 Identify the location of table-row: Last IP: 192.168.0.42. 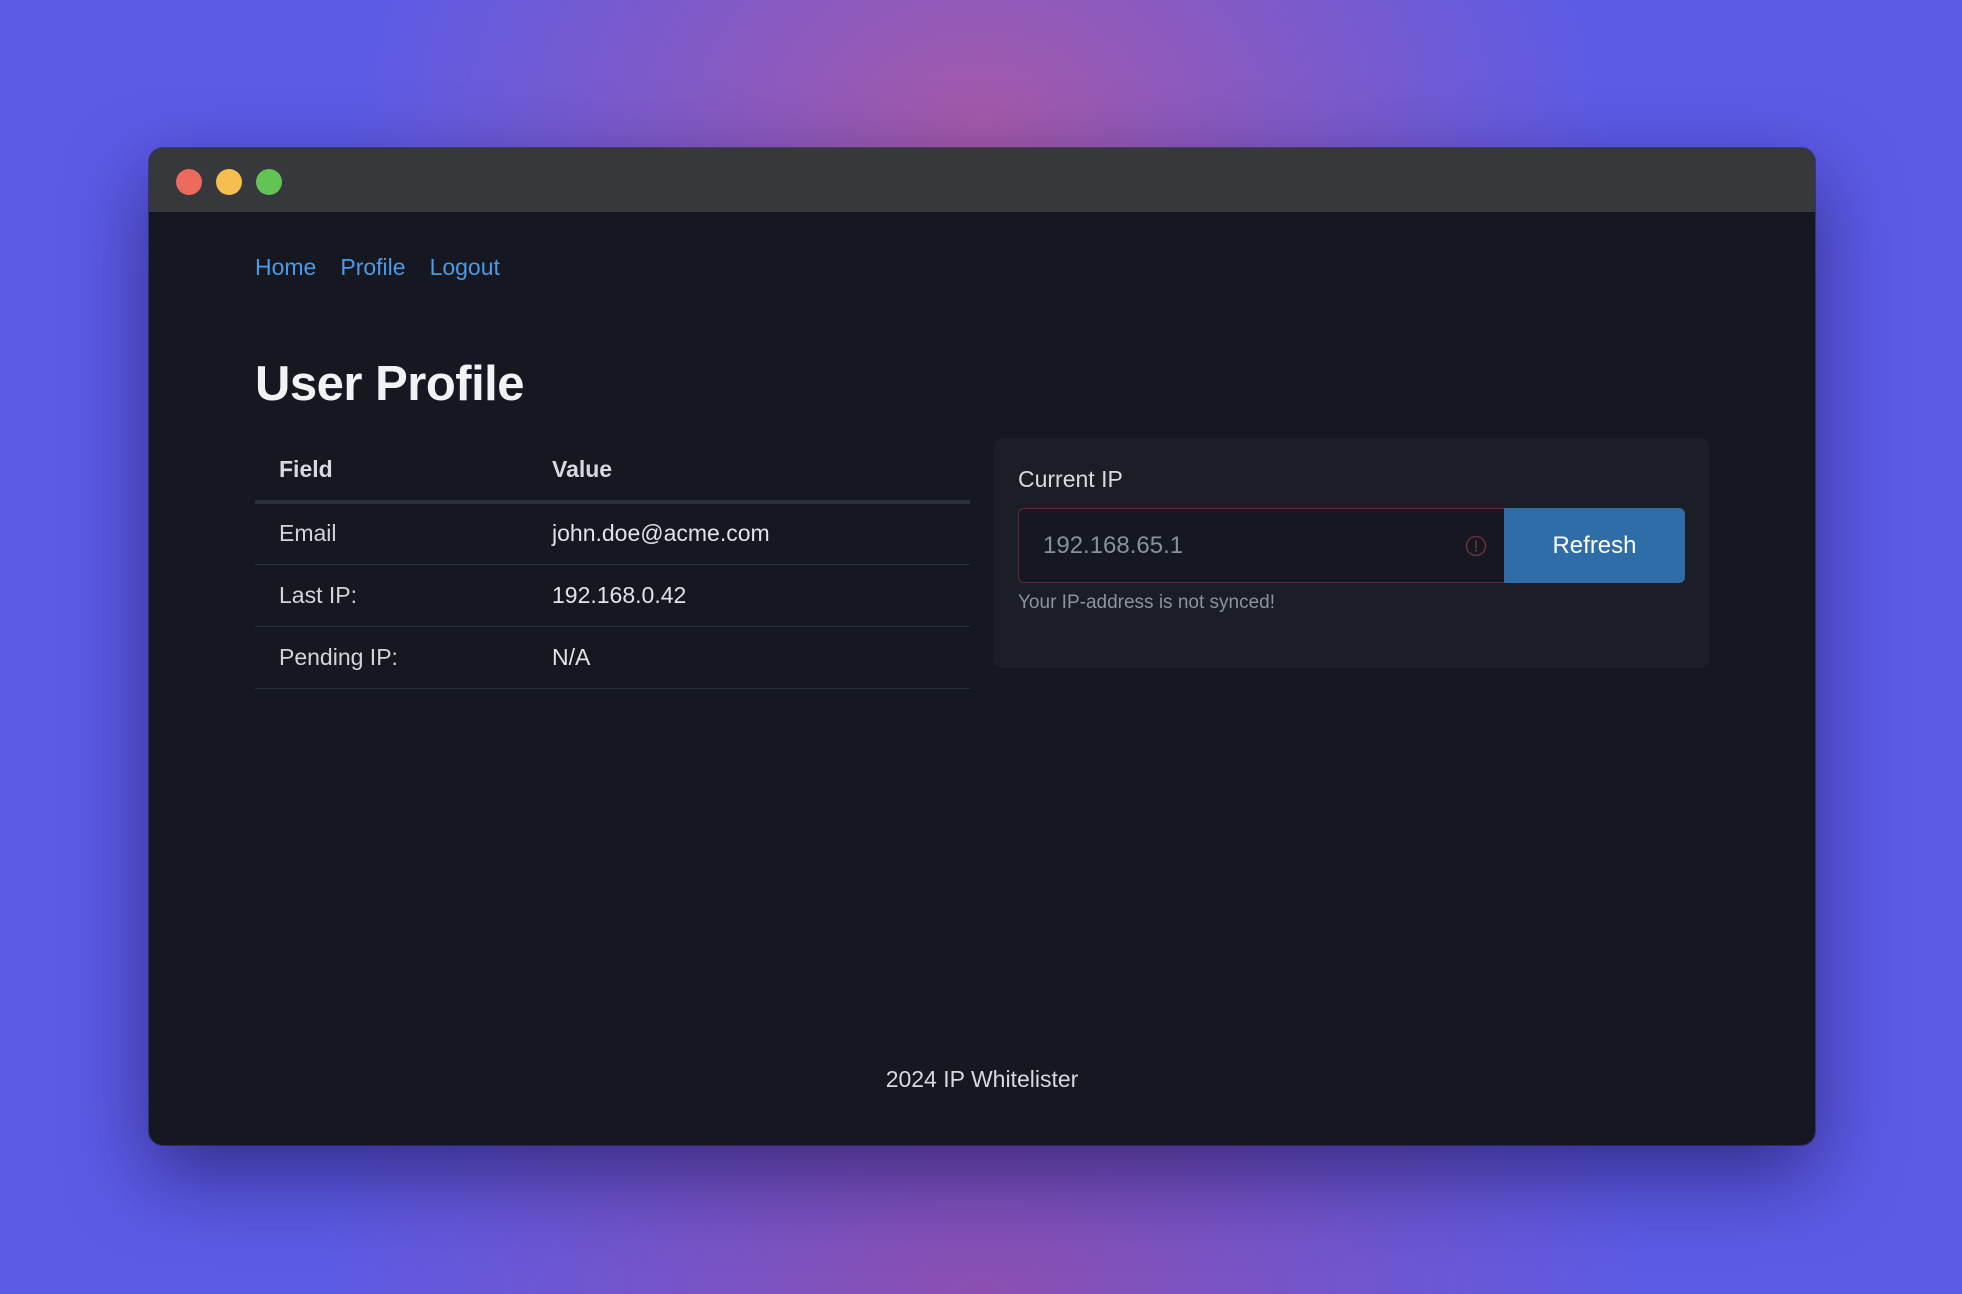
(612, 595).